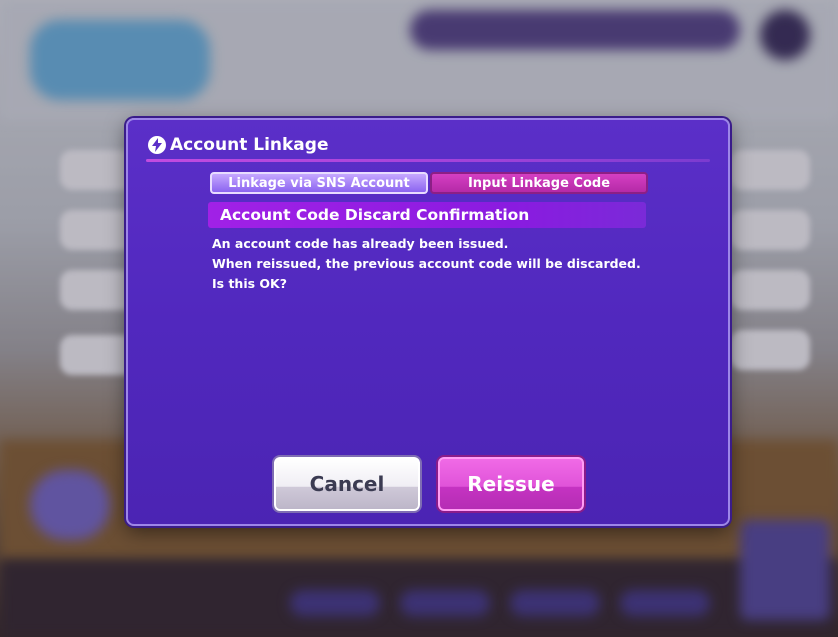  Describe the element at coordinates (360, 243) in the screenshot. I see `message-line: An account code has already been issued.` at that location.